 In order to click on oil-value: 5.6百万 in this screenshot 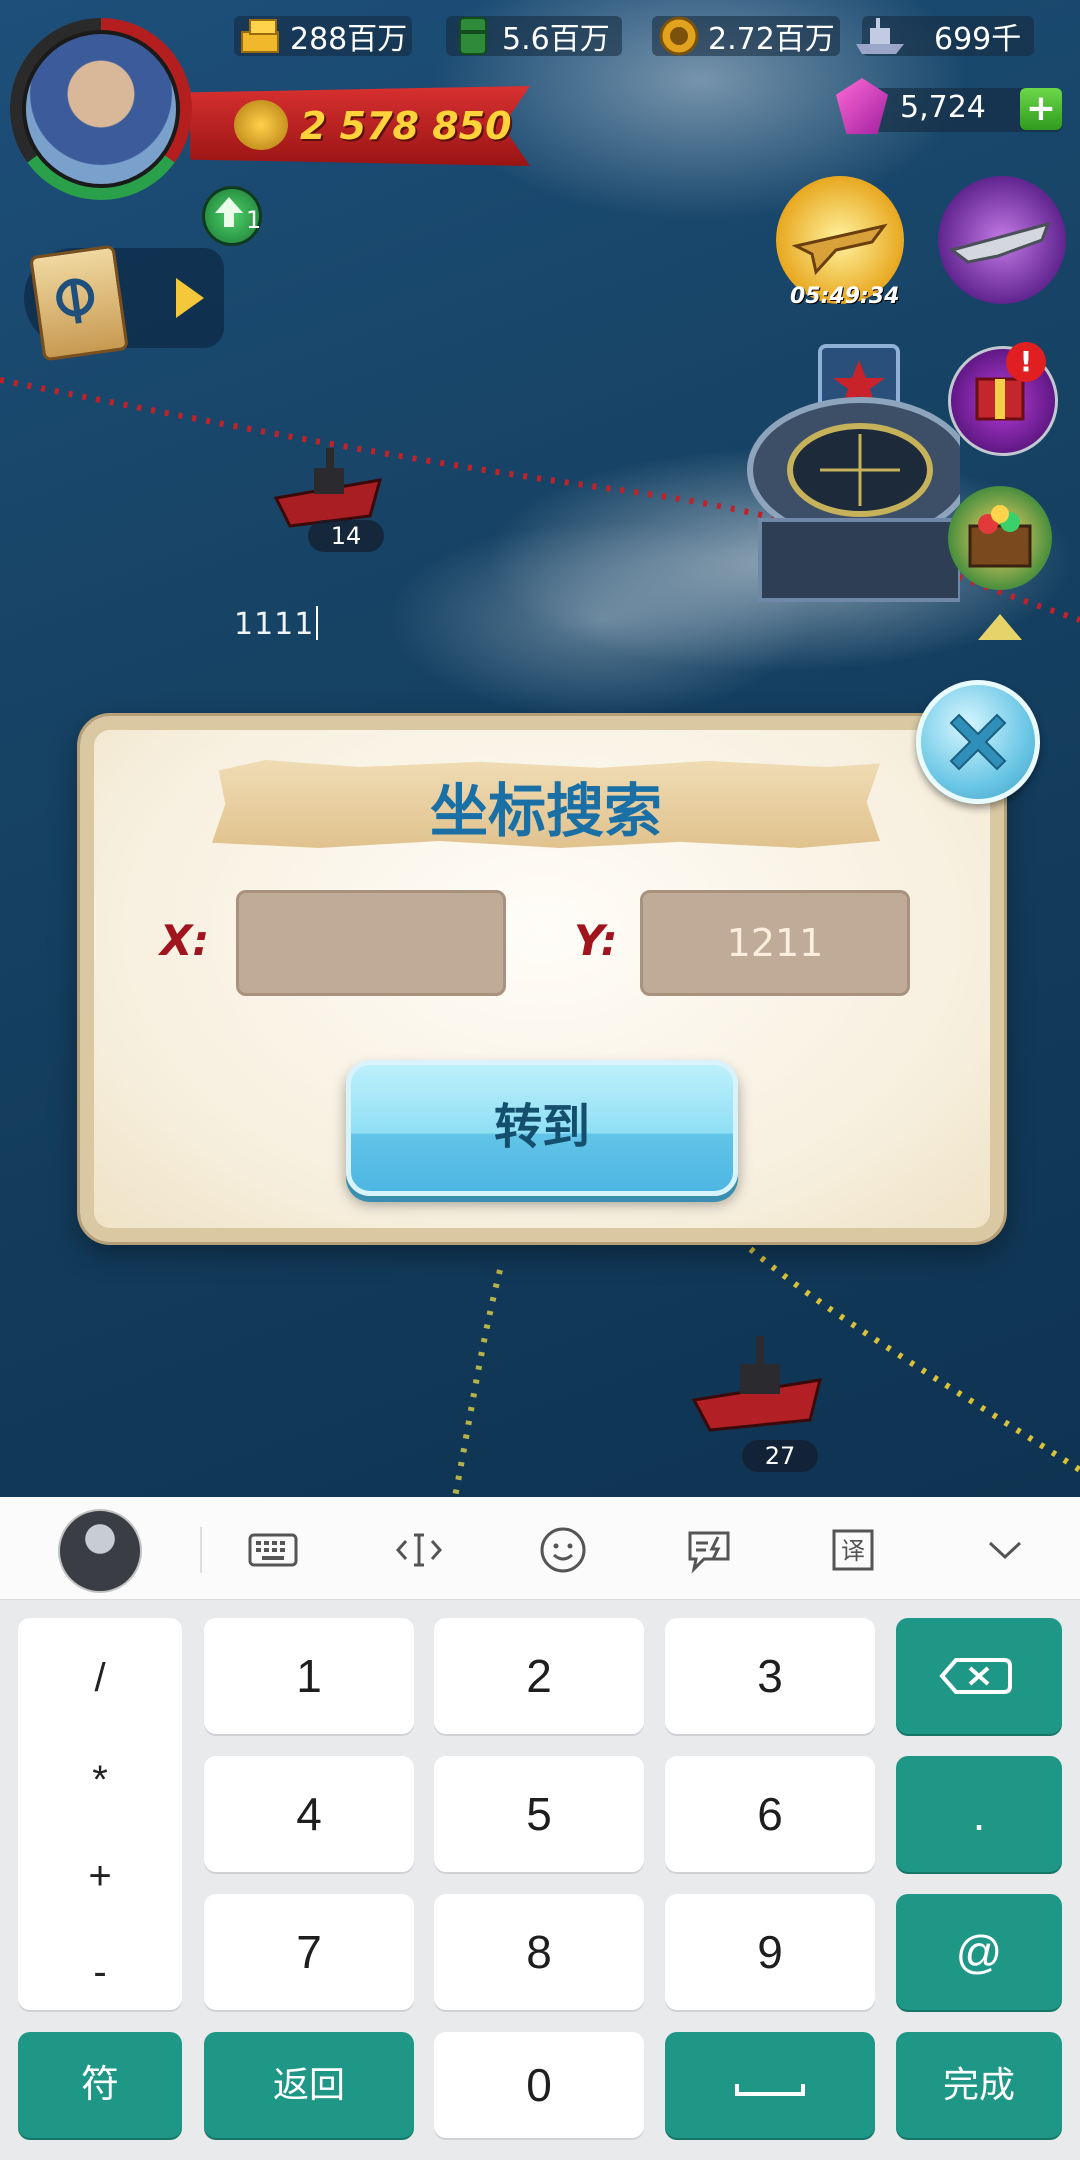, I will do `click(556, 39)`.